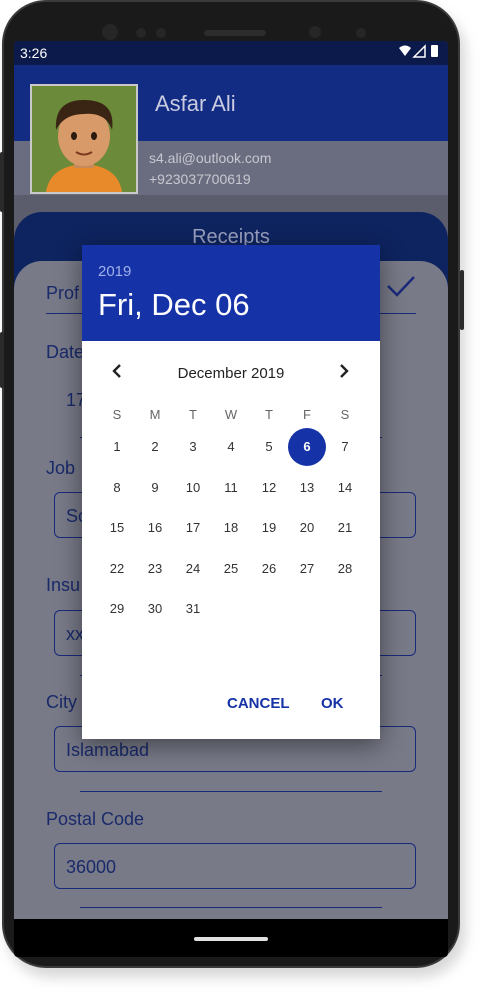  Describe the element at coordinates (193, 488) in the screenshot. I see `day-cell: 10` at that location.